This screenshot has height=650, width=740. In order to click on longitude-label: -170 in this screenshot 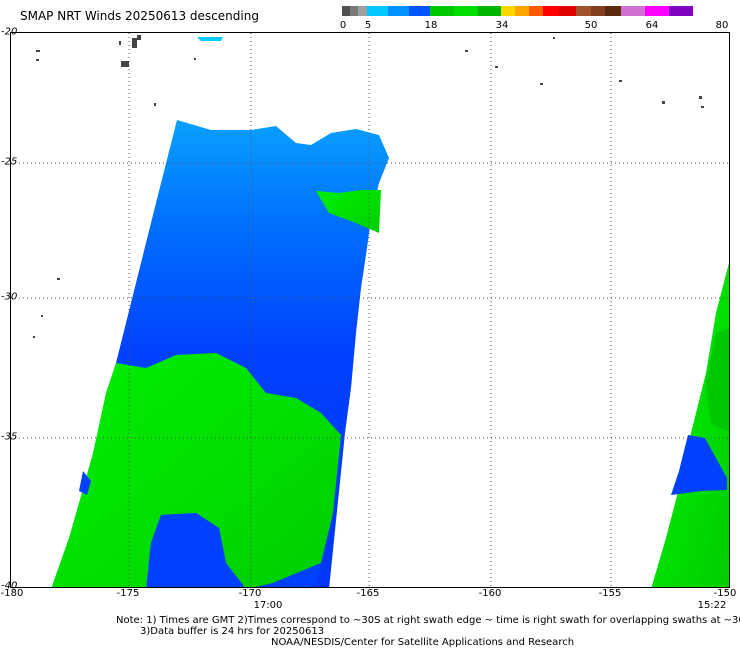, I will do `click(250, 593)`.